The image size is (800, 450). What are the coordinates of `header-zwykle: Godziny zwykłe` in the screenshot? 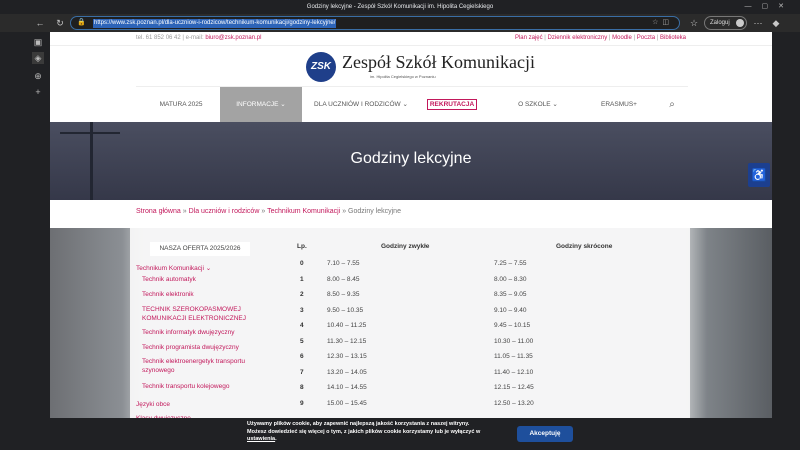 It's located at (405, 246).